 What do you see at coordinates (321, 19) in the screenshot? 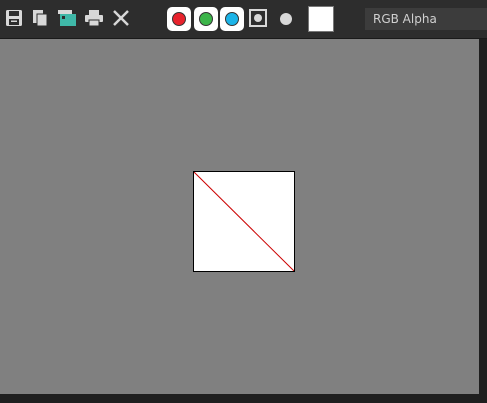
I see `color-swatch` at bounding box center [321, 19].